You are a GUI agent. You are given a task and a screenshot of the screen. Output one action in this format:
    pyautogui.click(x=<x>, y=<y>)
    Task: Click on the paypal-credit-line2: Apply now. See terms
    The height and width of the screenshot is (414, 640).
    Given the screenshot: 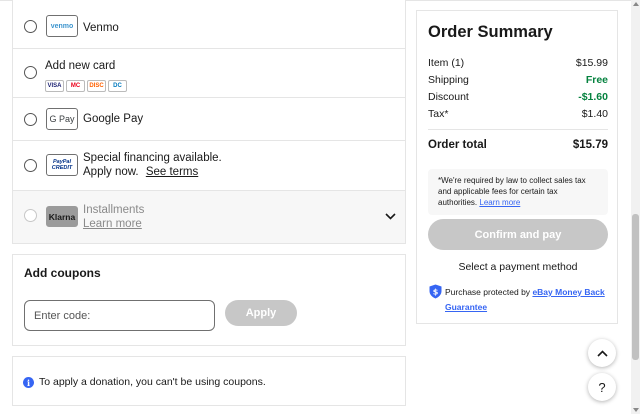 What is the action you would take?
    pyautogui.click(x=140, y=172)
    